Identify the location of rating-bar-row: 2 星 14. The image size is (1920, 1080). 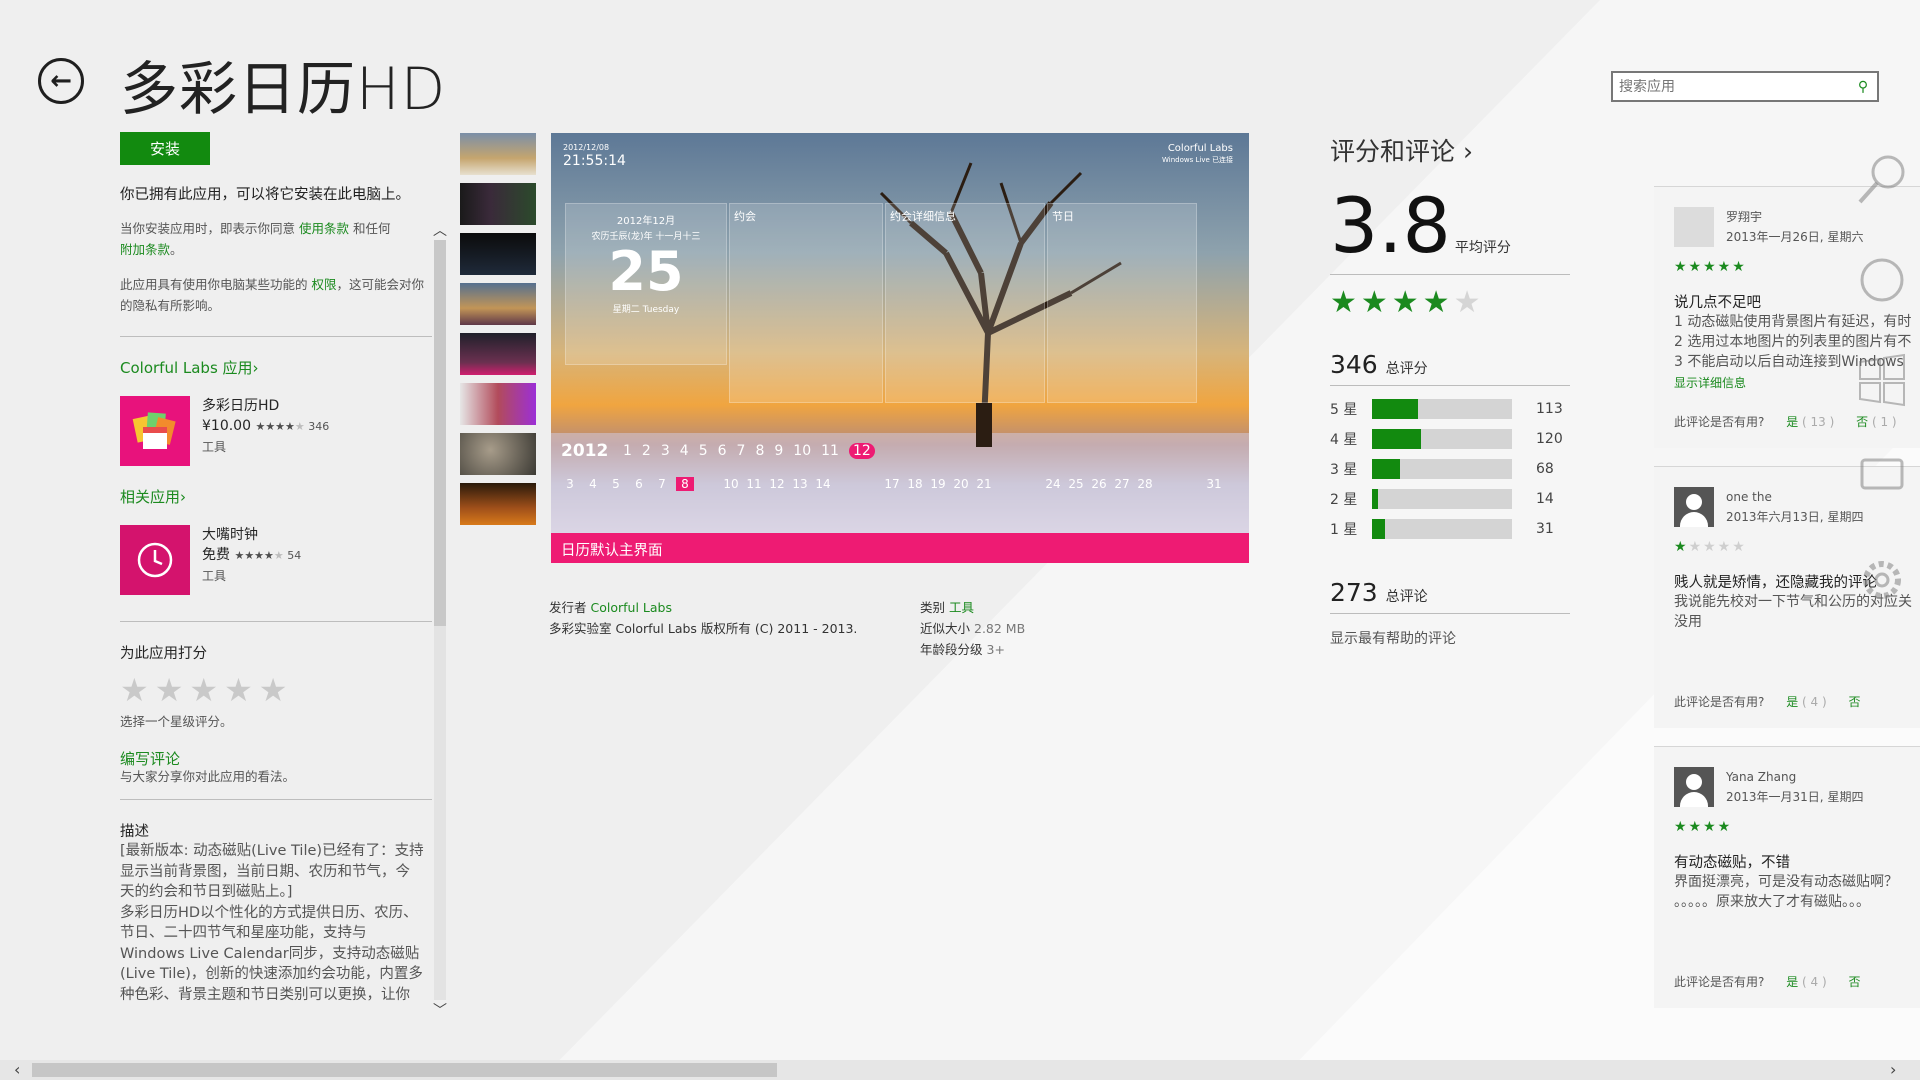
(1450, 499).